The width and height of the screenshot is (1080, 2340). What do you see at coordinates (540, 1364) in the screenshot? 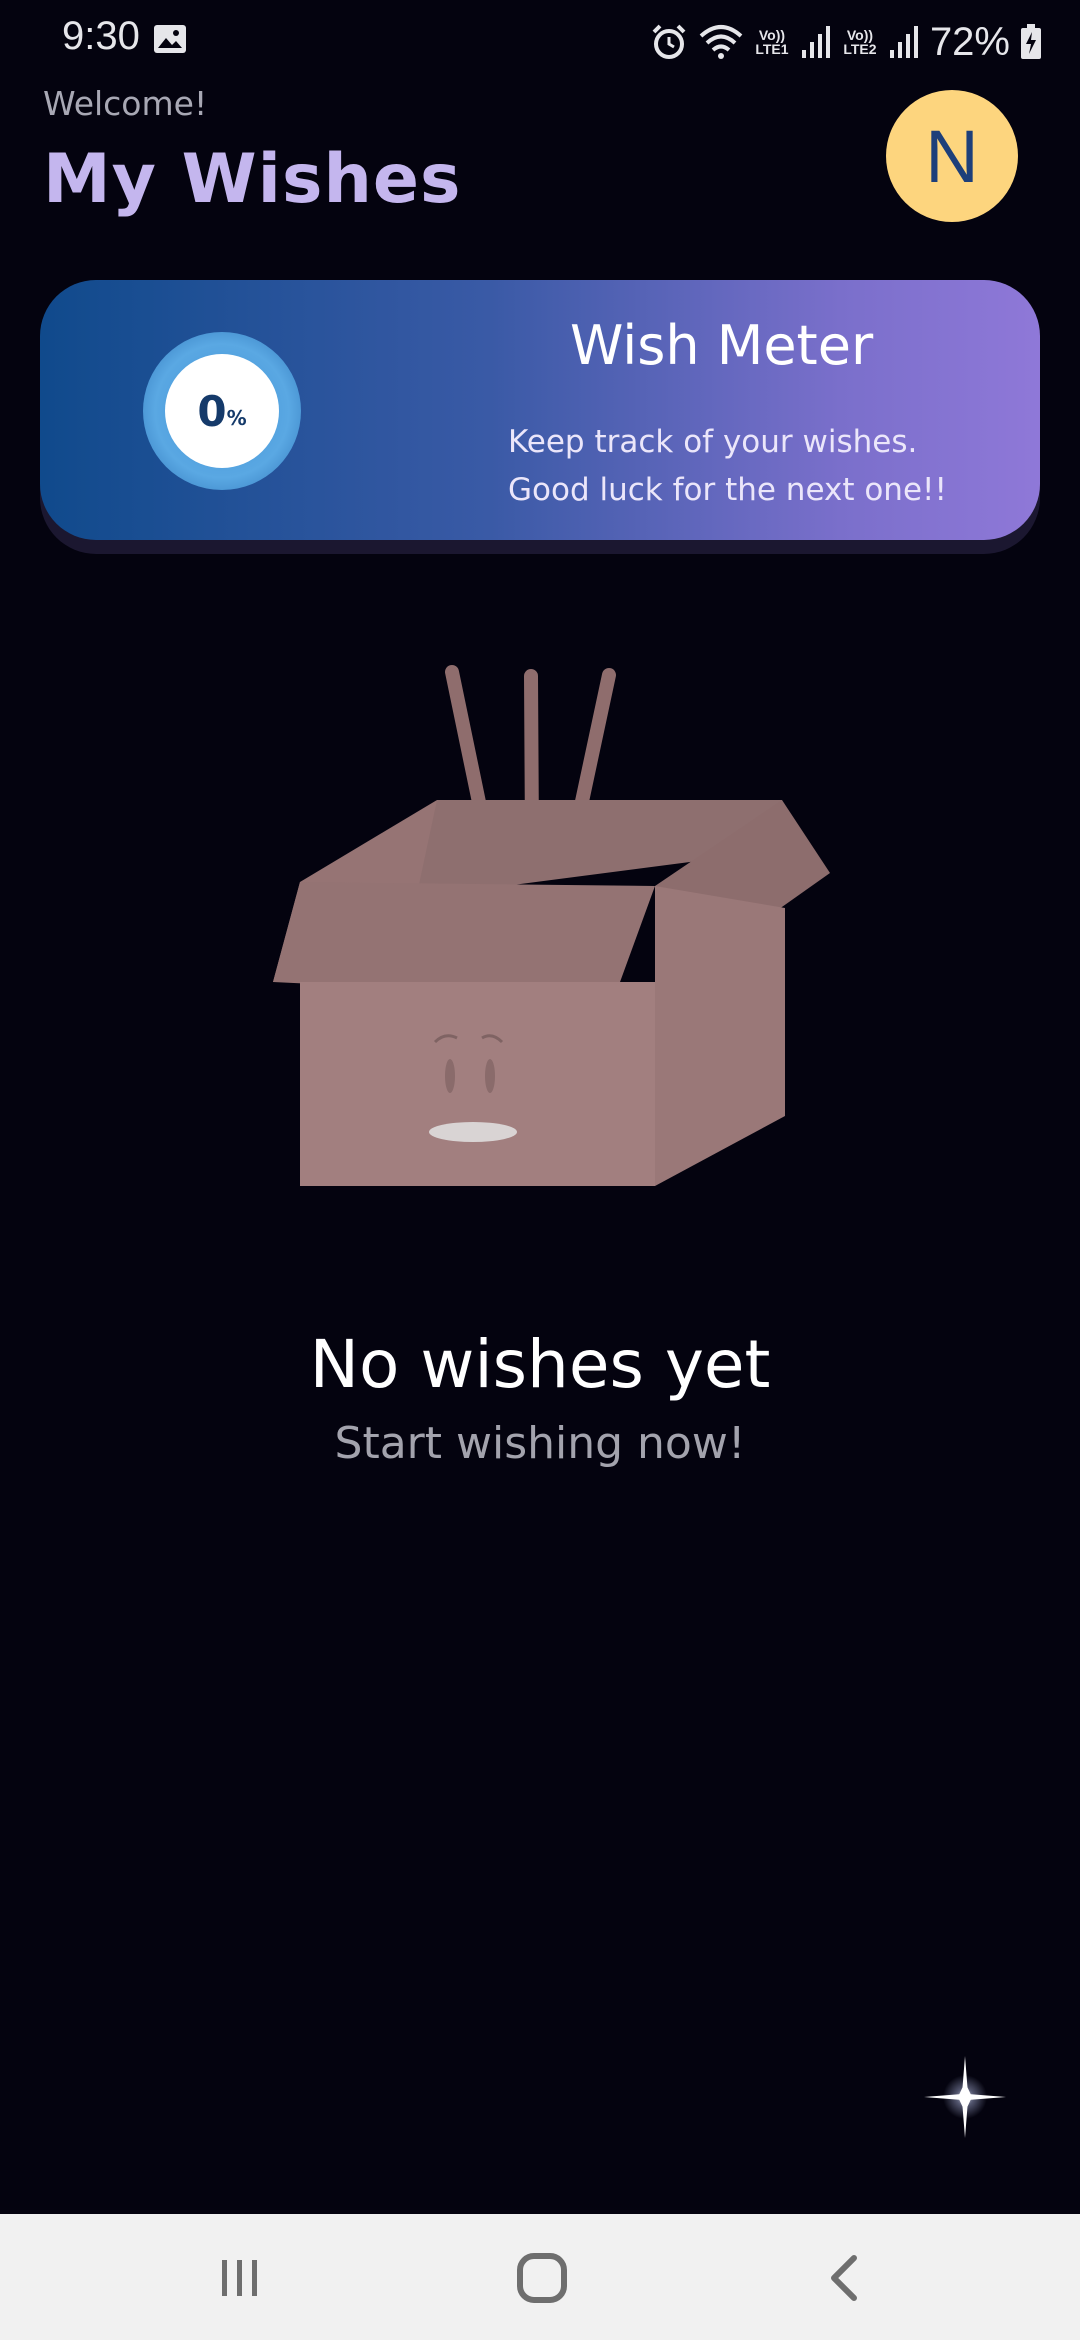
I see `empty-state-title: No wishes yet` at bounding box center [540, 1364].